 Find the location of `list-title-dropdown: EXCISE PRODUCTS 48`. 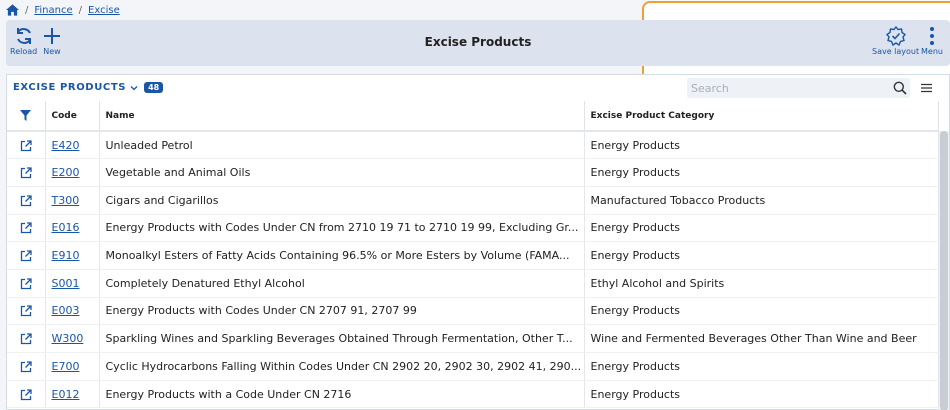

list-title-dropdown: EXCISE PRODUCTS 48 is located at coordinates (88, 87).